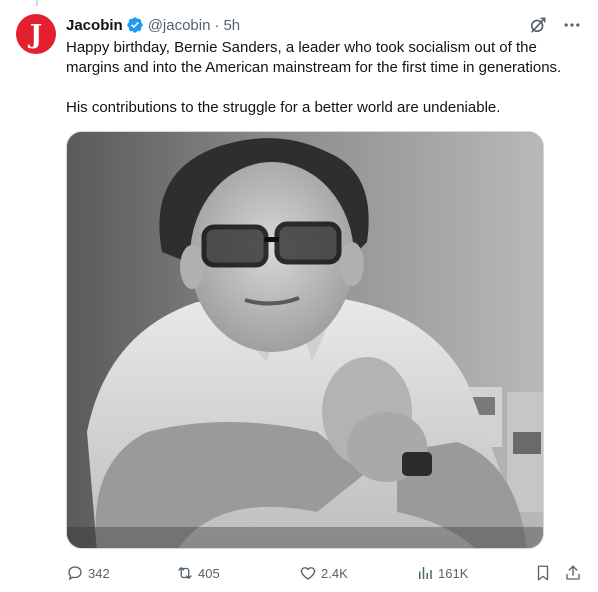 The width and height of the screenshot is (598, 592). I want to click on thread-line, so click(37, 3).